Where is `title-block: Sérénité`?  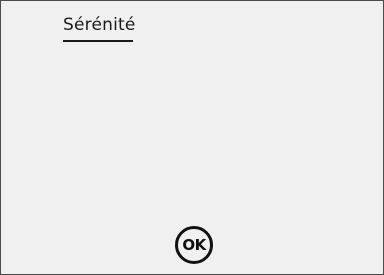
title-block: Sérénité is located at coordinates (99, 28).